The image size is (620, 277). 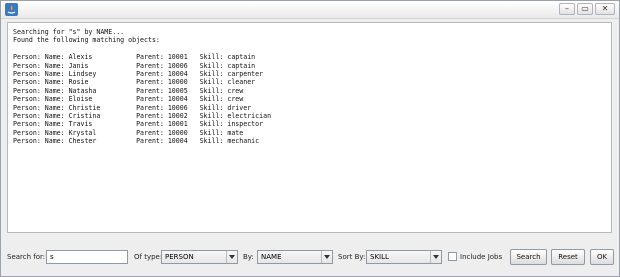 I want to click on by-select: NAME, so click(x=295, y=257).